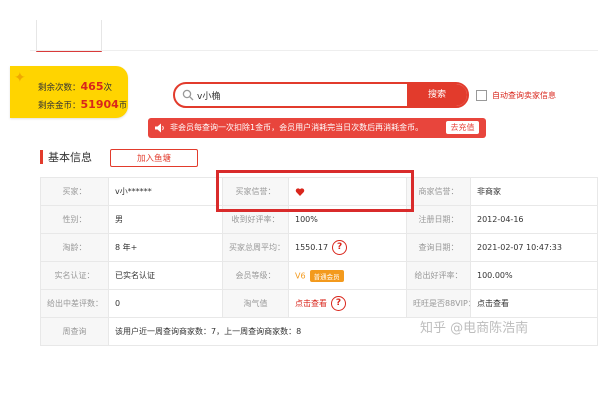 Image resolution: width=600 pixels, height=400 pixels. Describe the element at coordinates (347, 303) in the screenshot. I see `taoqi-value-cell: 点击查看?` at that location.